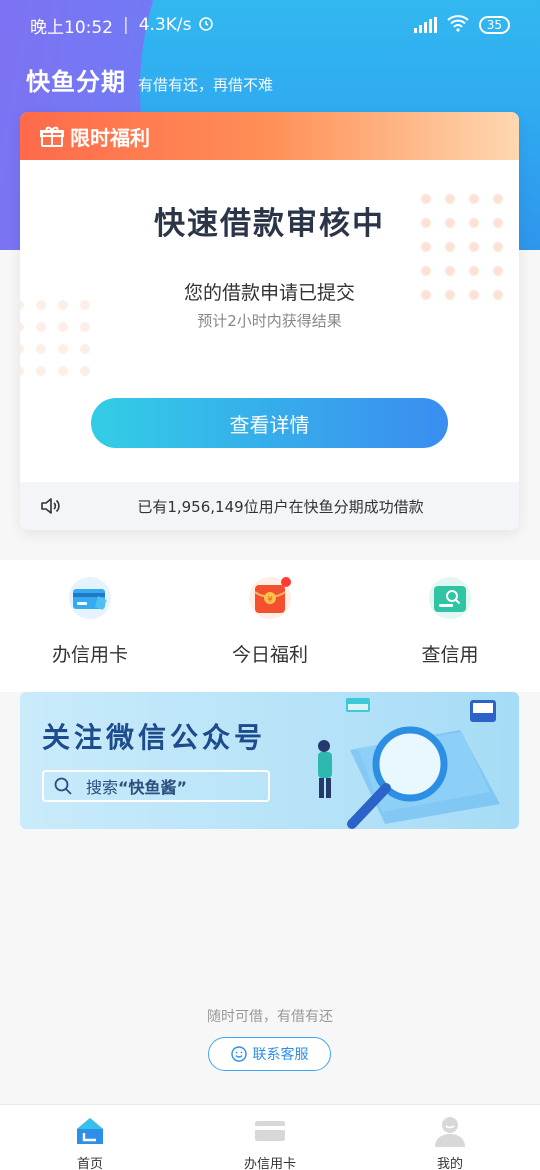 This screenshot has width=540, height=1170. What do you see at coordinates (90, 598) in the screenshot?
I see `credit-card-icon` at bounding box center [90, 598].